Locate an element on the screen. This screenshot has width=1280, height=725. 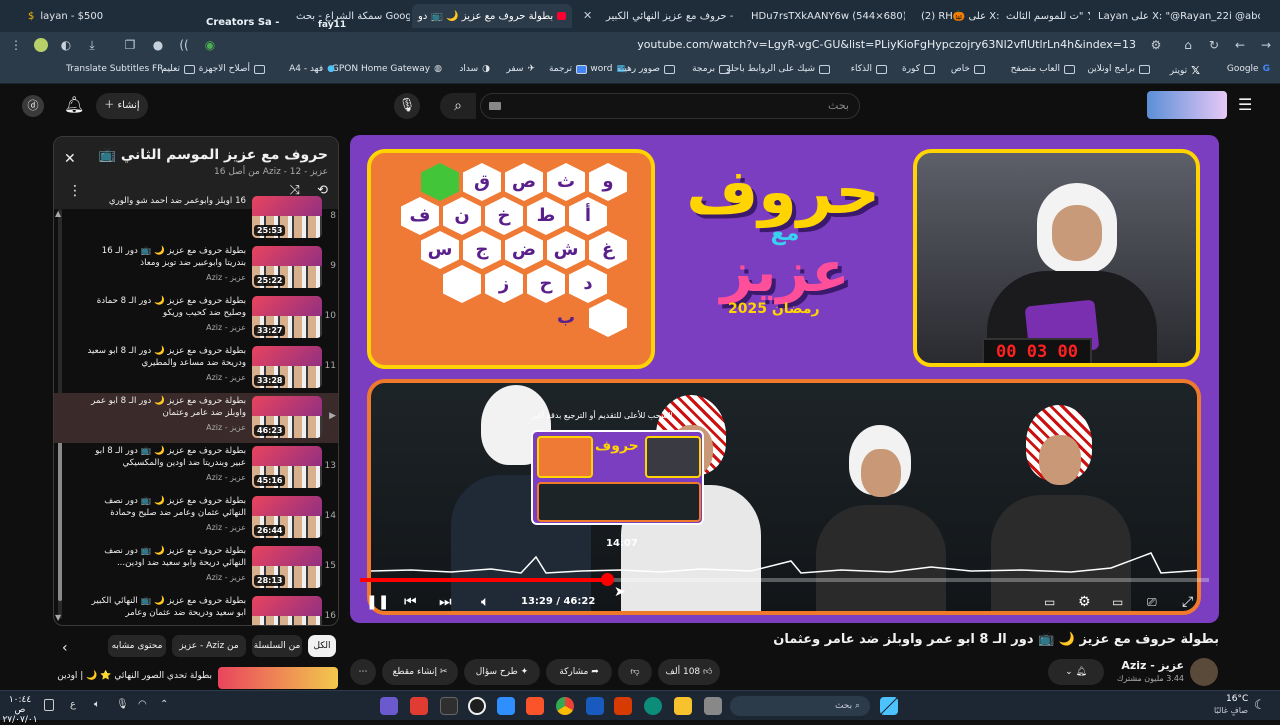
settings-gear-icon: ⚙ is located at coordinates (1084, 602).